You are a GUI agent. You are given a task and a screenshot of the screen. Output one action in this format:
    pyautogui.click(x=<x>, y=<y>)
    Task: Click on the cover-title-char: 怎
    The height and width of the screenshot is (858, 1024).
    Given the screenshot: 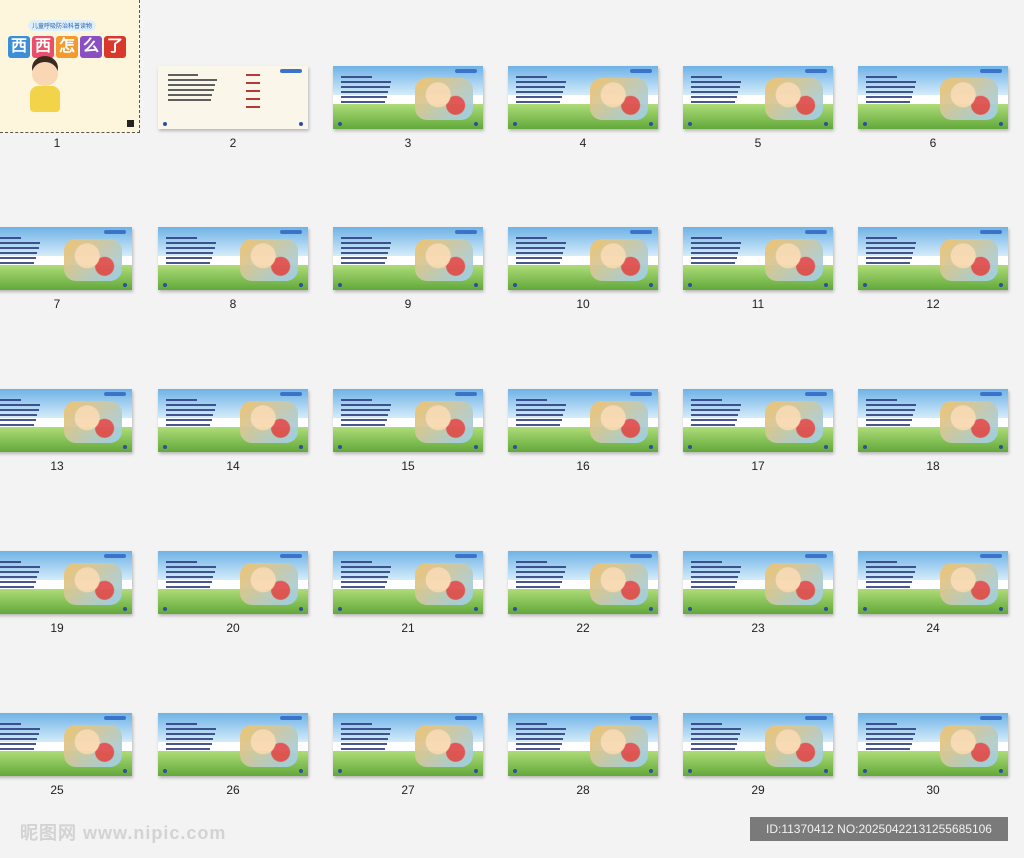 What is the action you would take?
    pyautogui.click(x=67, y=47)
    